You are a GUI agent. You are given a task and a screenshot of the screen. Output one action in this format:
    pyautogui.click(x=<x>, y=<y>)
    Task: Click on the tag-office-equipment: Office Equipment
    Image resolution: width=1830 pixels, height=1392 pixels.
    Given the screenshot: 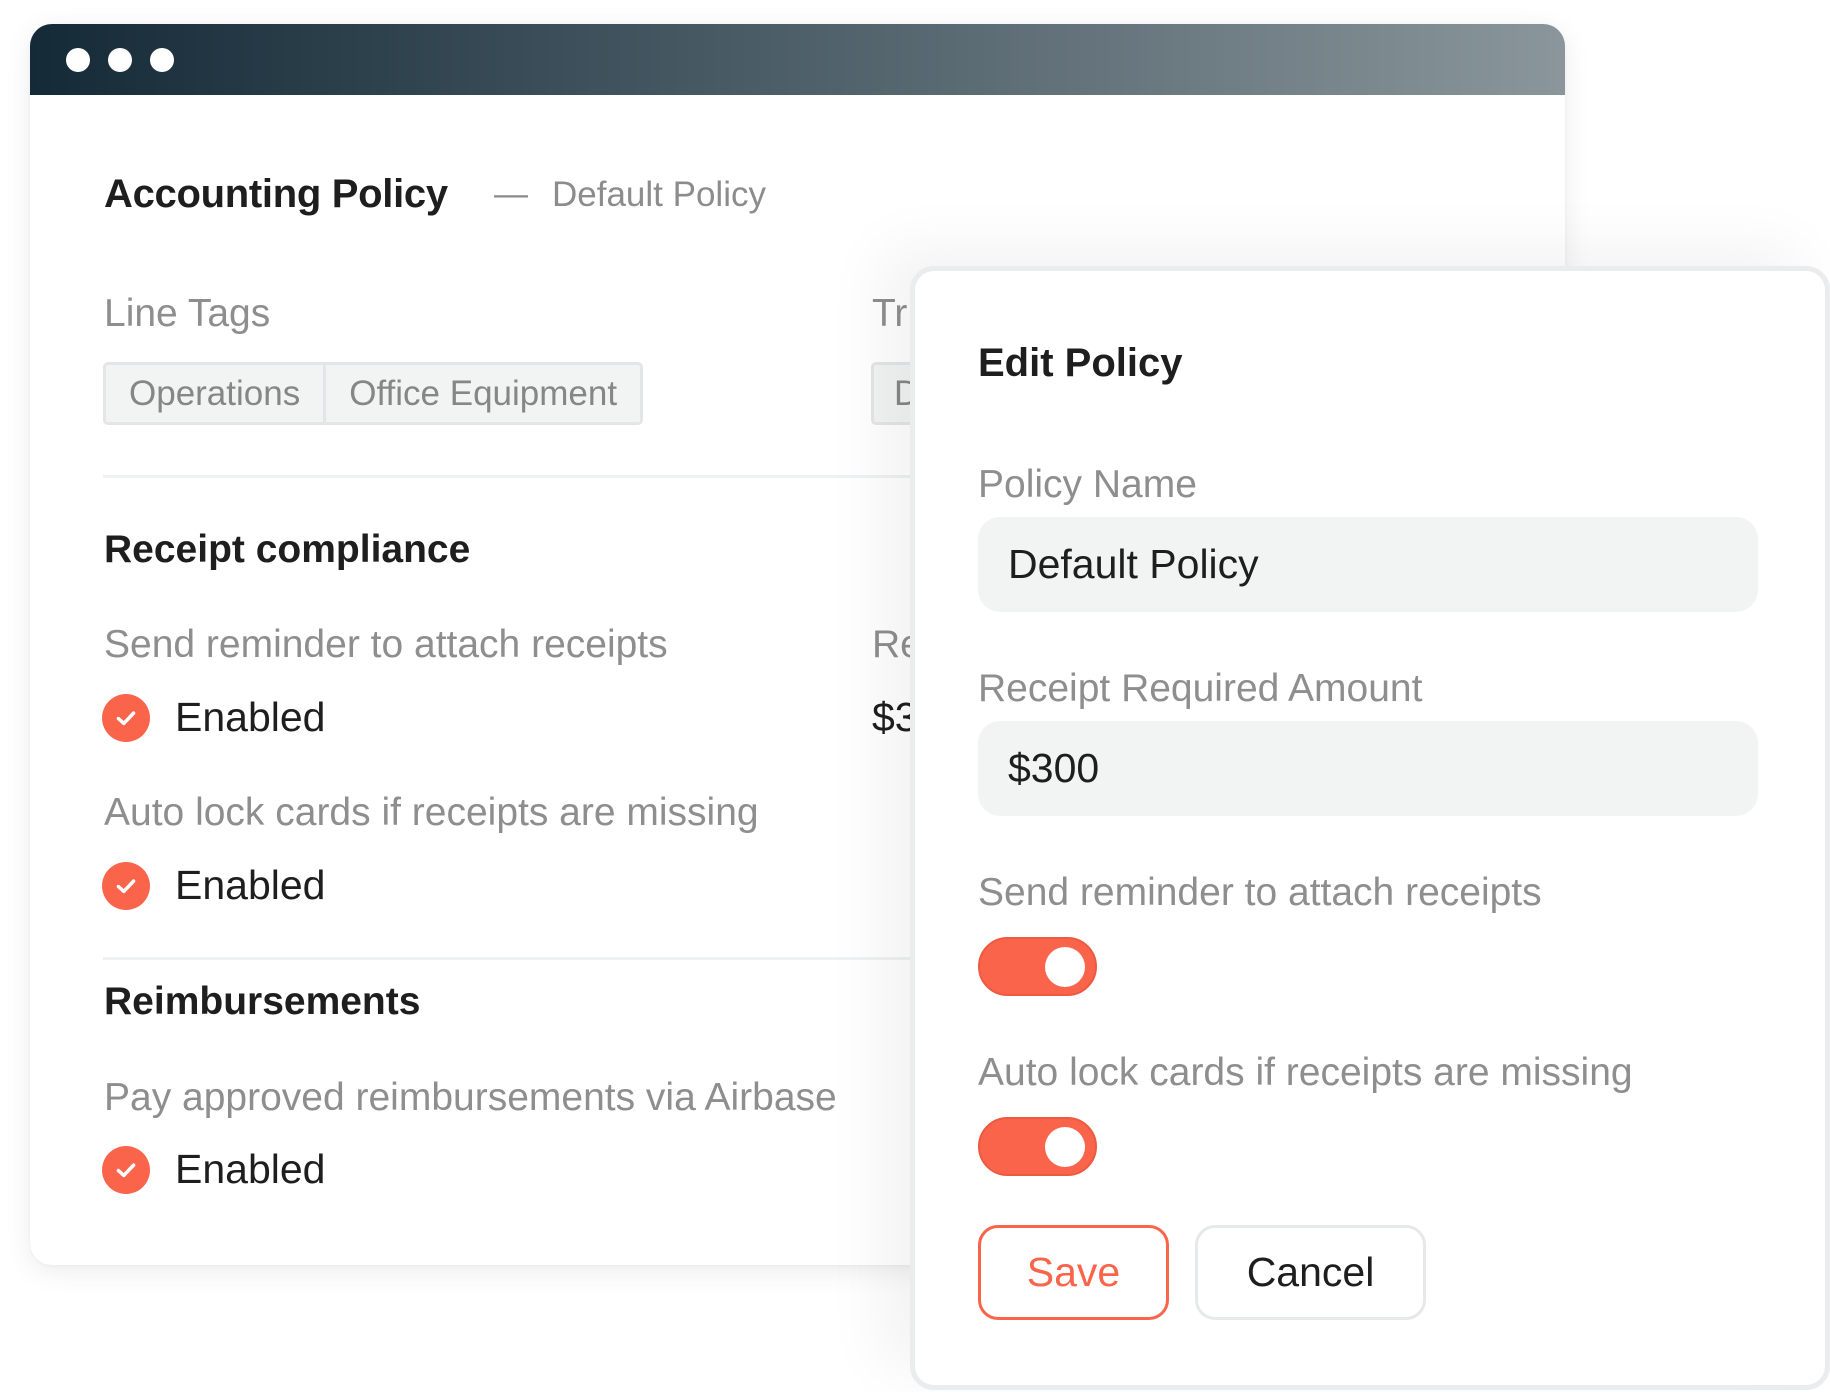 What is the action you would take?
    pyautogui.click(x=481, y=393)
    